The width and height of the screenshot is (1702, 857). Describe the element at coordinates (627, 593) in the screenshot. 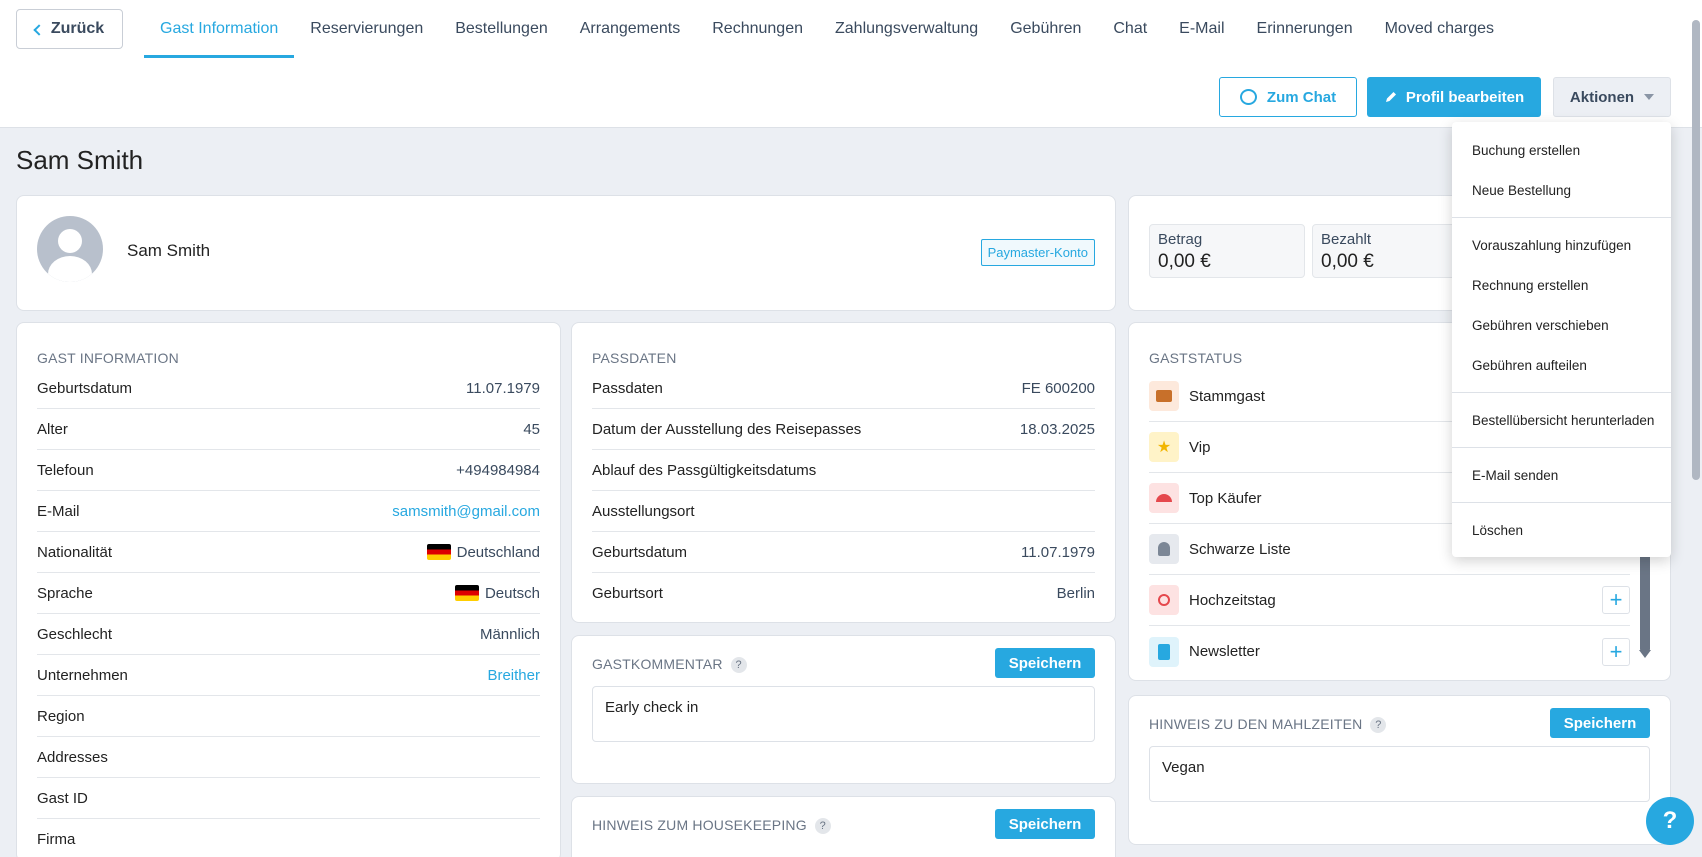

I see `row-key: Geburtsort` at that location.